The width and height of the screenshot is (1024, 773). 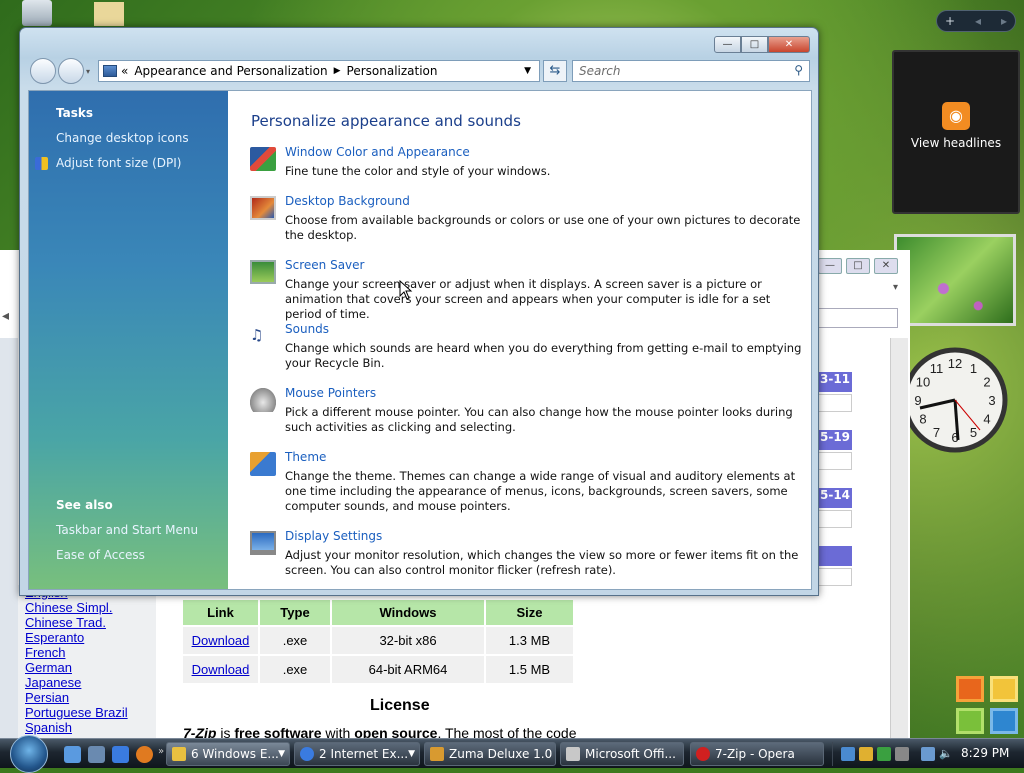 What do you see at coordinates (87, 712) in the screenshot?
I see `language-link: Portuguese Brazil` at bounding box center [87, 712].